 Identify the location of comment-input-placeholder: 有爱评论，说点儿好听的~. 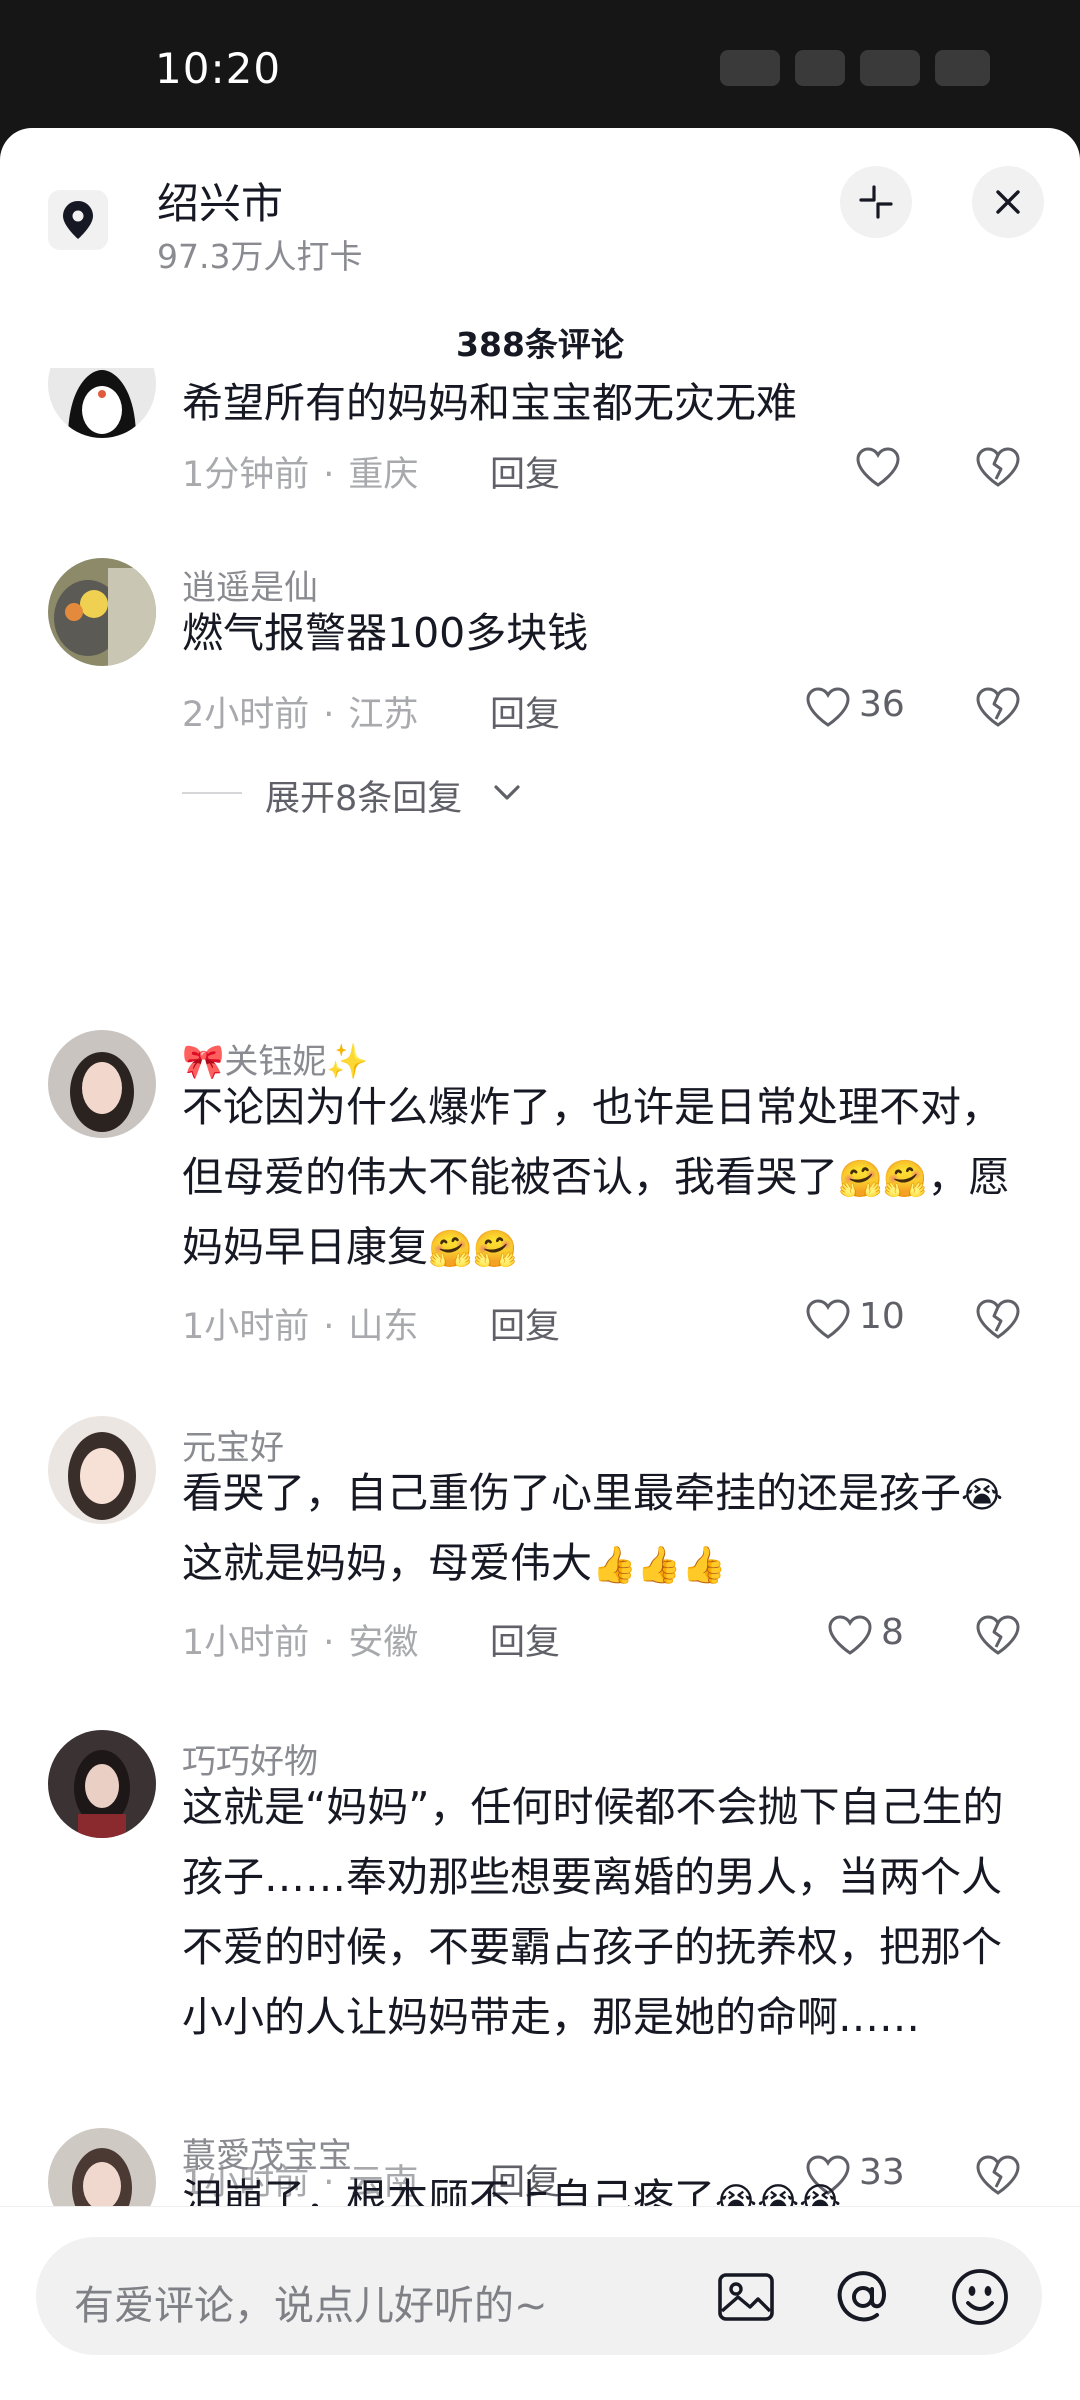
(311, 2306).